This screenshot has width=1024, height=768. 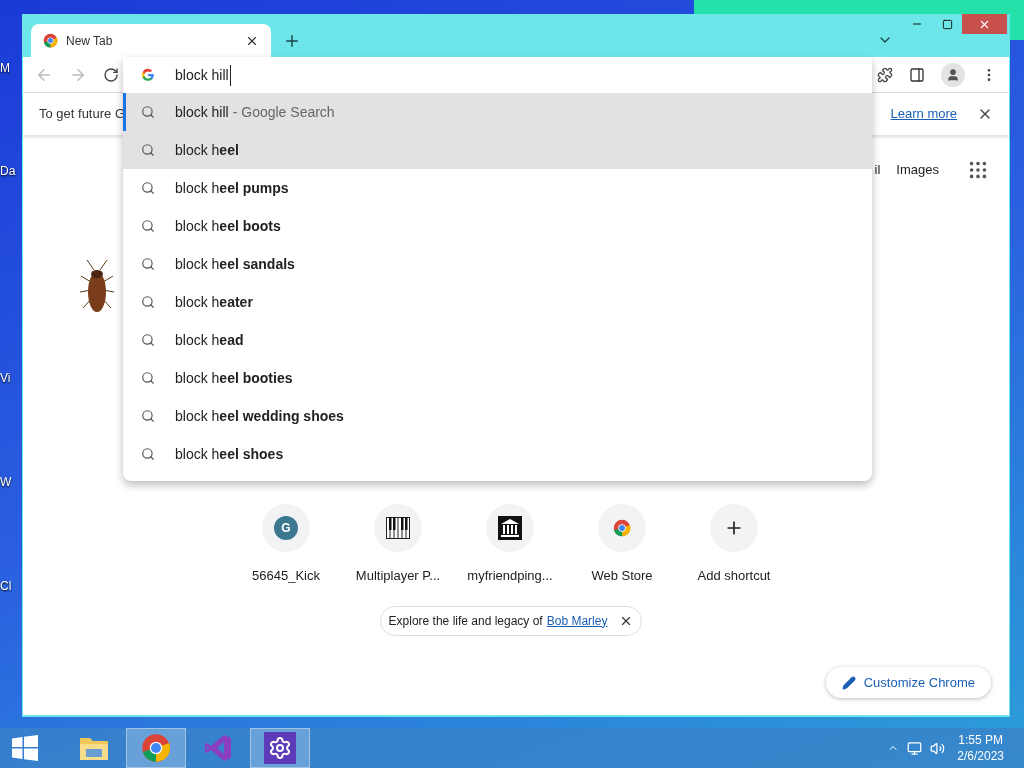 What do you see at coordinates (497, 226) in the screenshot?
I see `suggestion-item: block heel boots` at bounding box center [497, 226].